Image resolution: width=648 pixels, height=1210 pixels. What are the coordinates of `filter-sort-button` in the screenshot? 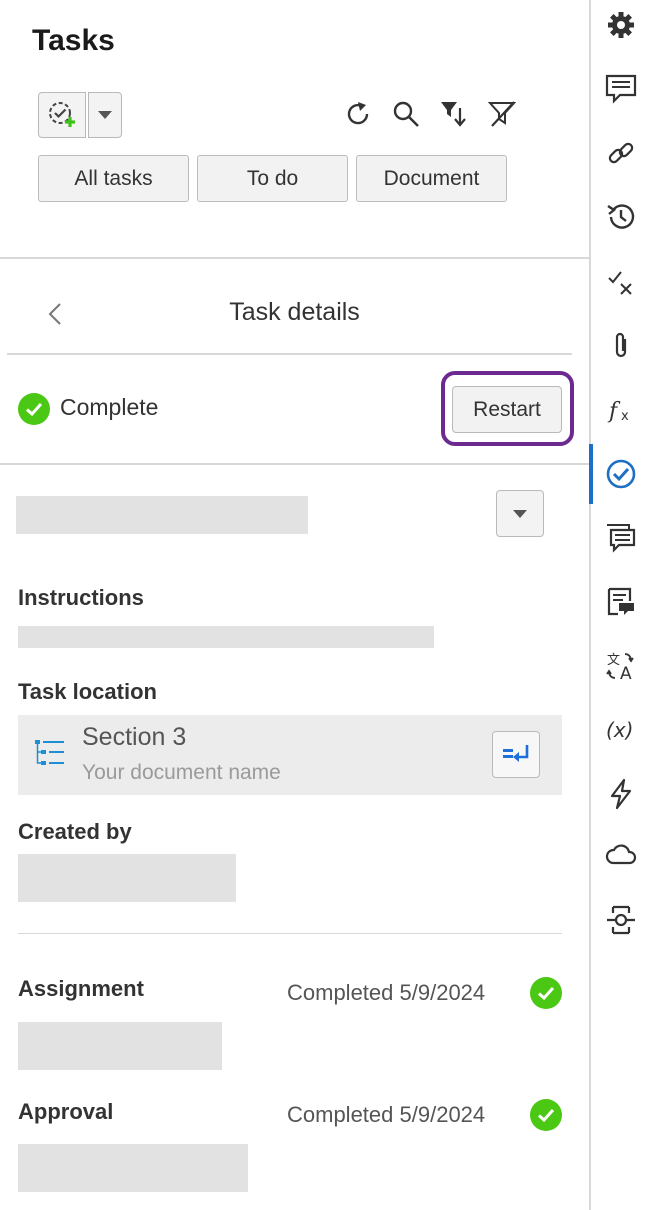 It's located at (454, 114).